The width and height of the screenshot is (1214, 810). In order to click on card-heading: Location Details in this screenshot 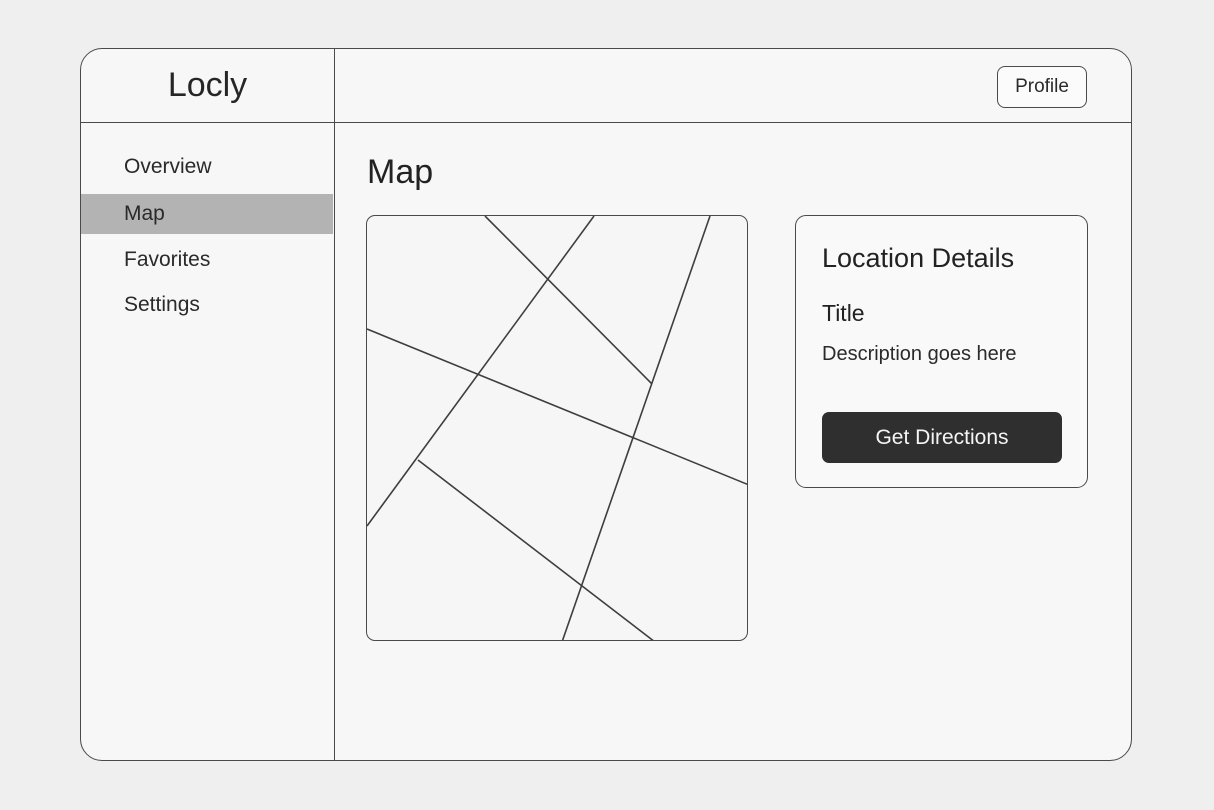, I will do `click(918, 258)`.